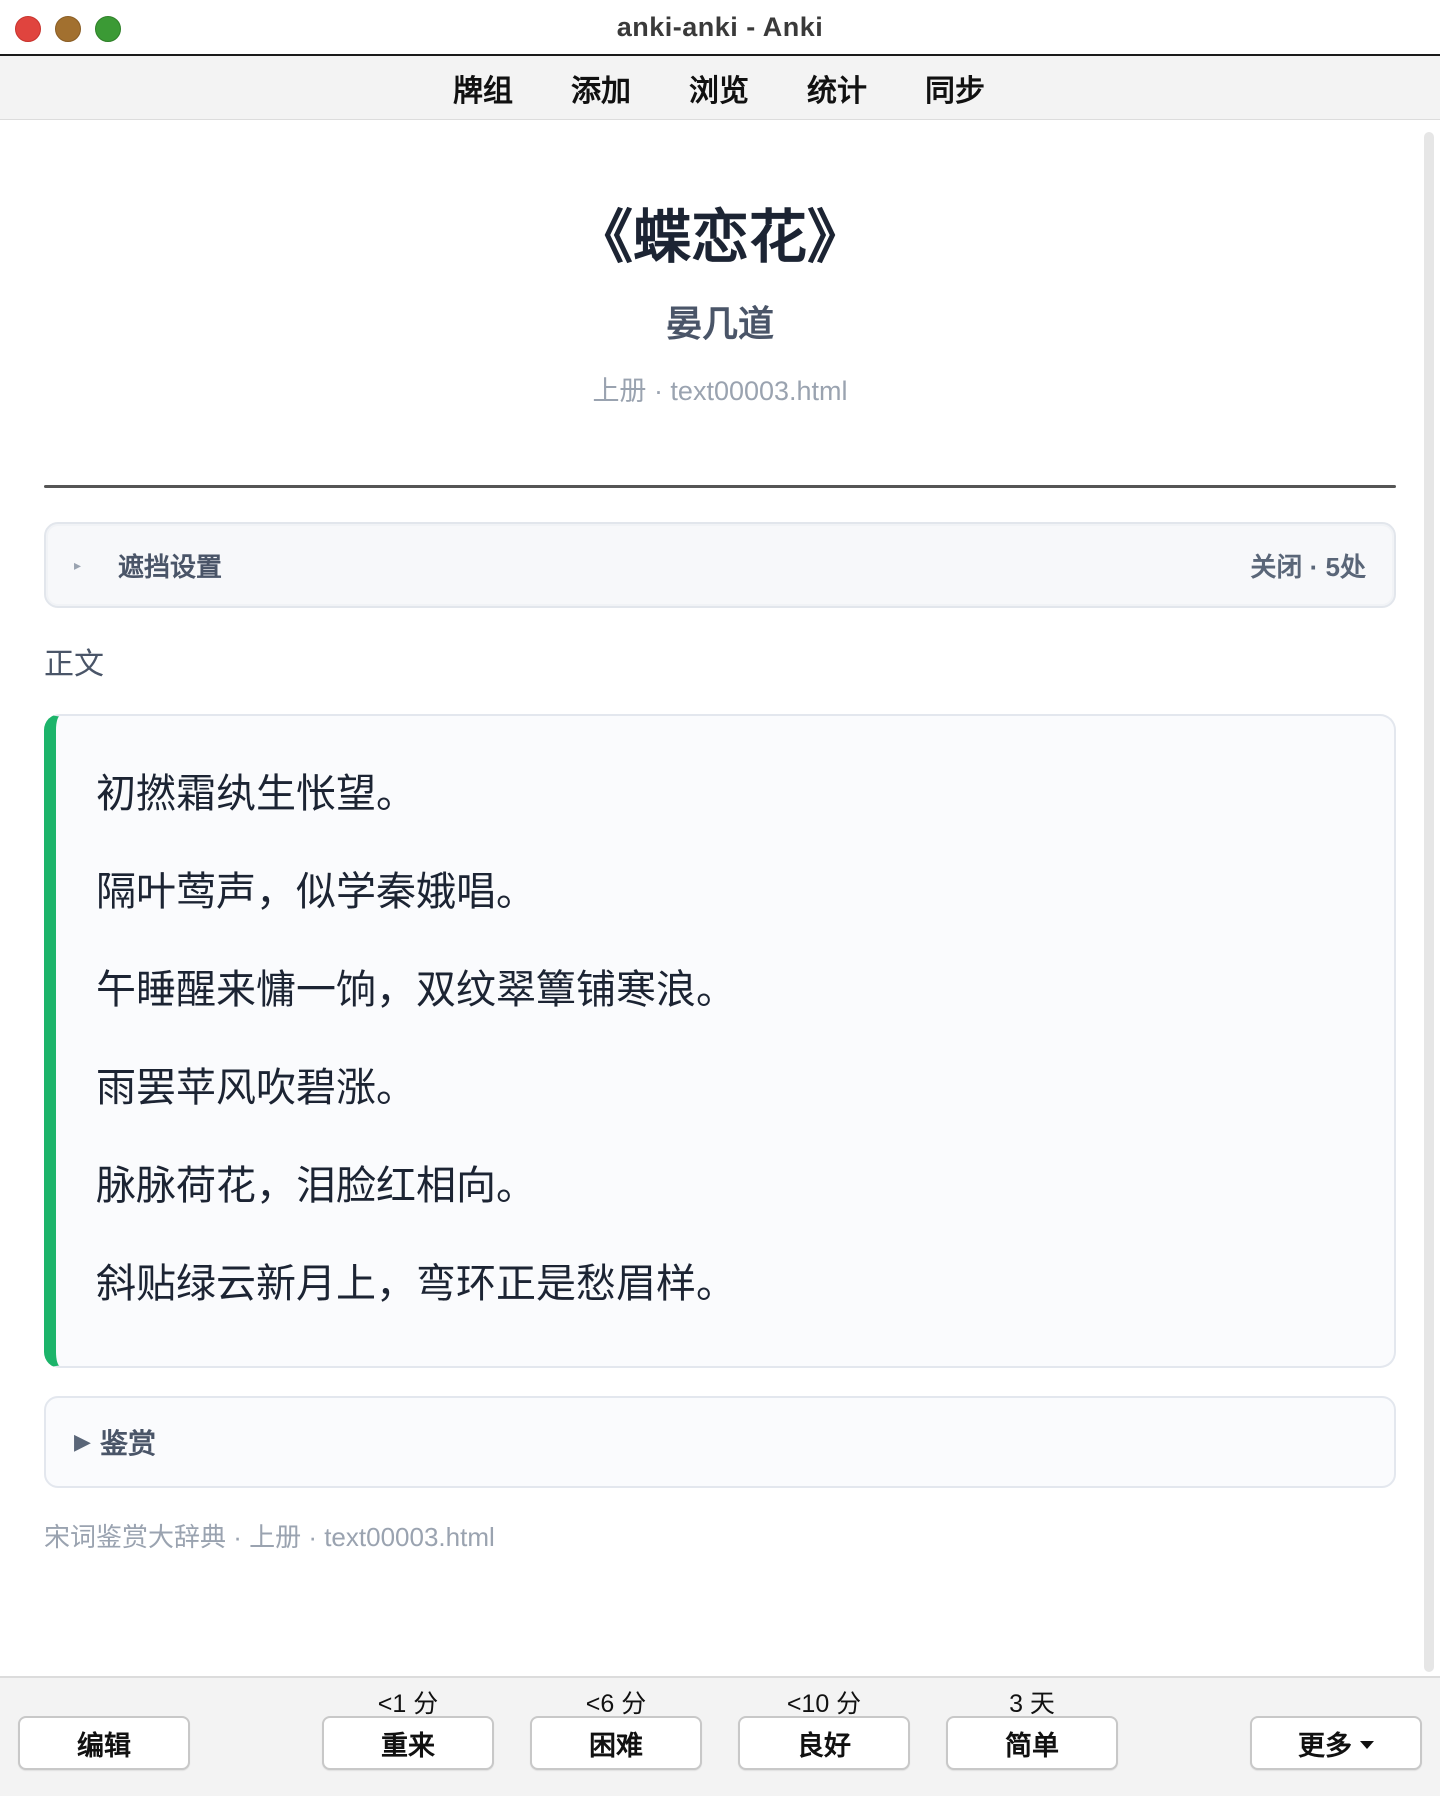  What do you see at coordinates (720, 391) in the screenshot?
I see `card-source: 上册 · text00003.html` at bounding box center [720, 391].